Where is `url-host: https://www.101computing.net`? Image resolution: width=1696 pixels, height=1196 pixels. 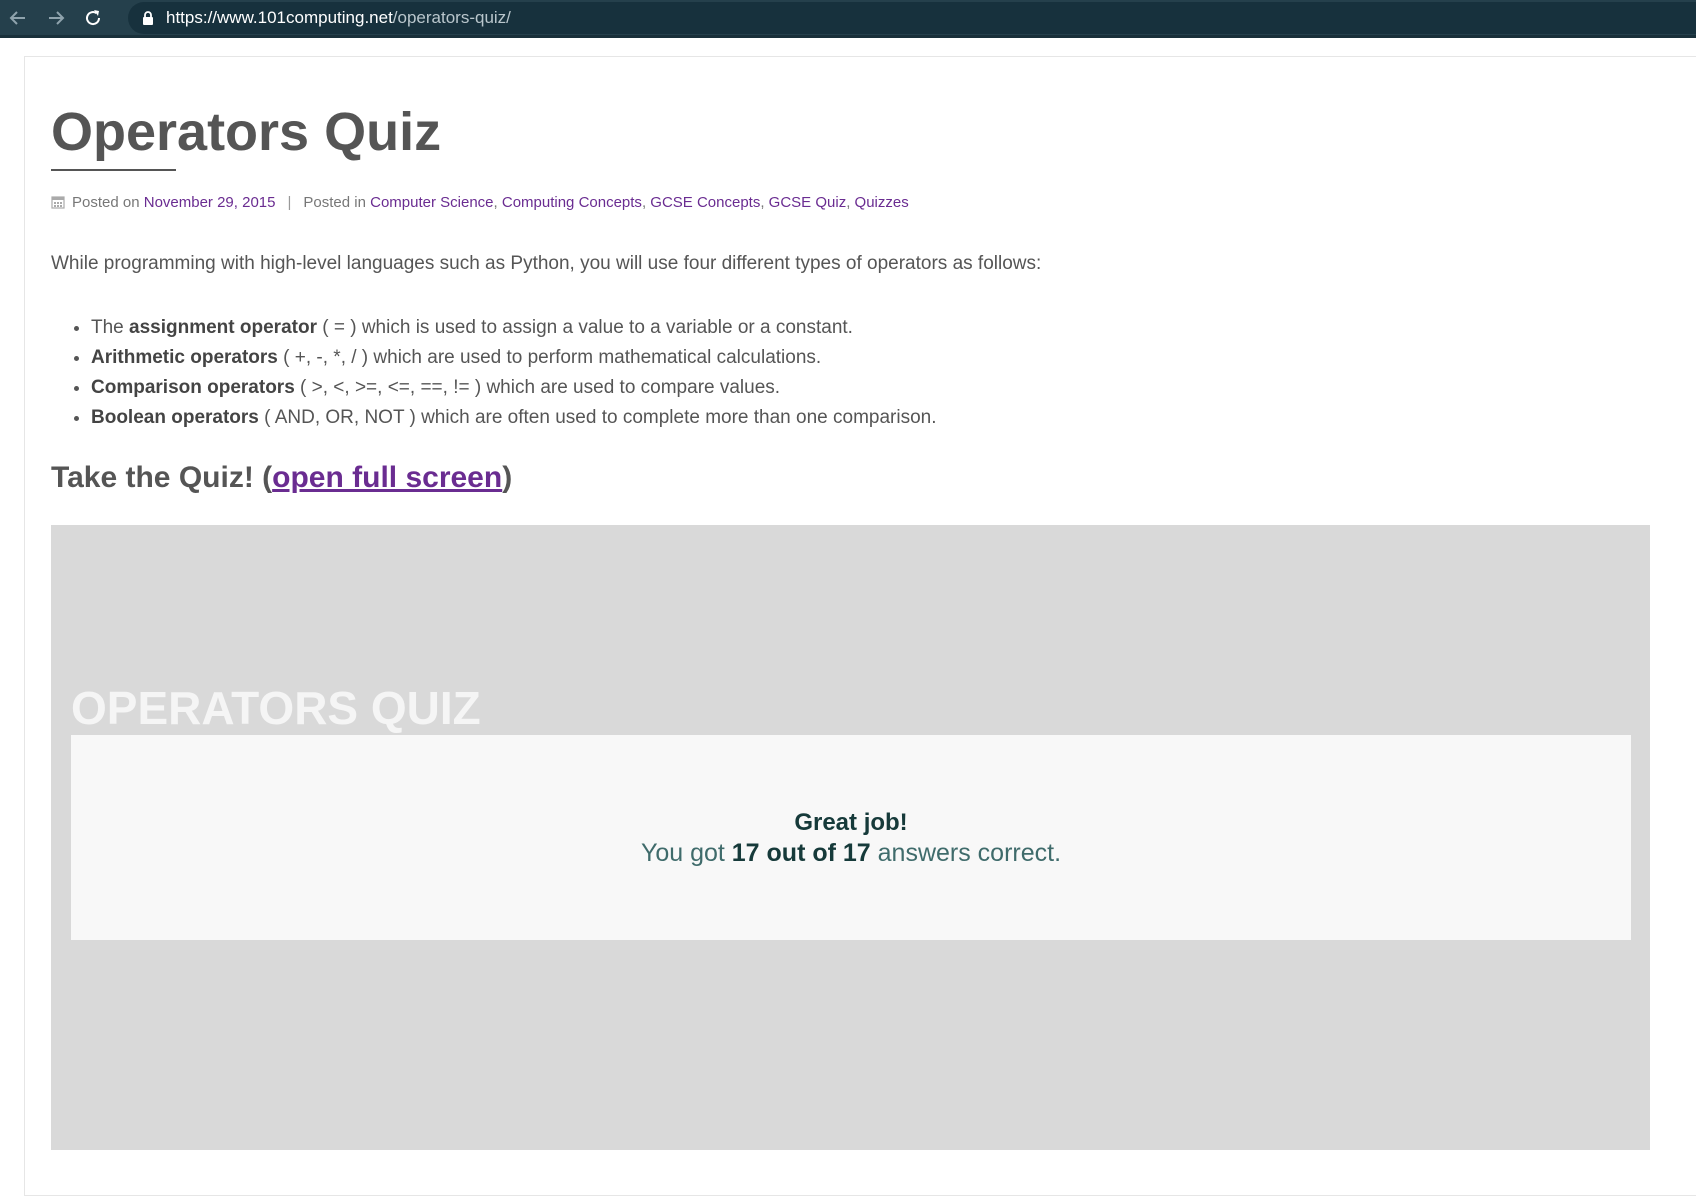
url-host: https://www.101computing.net is located at coordinates (279, 17).